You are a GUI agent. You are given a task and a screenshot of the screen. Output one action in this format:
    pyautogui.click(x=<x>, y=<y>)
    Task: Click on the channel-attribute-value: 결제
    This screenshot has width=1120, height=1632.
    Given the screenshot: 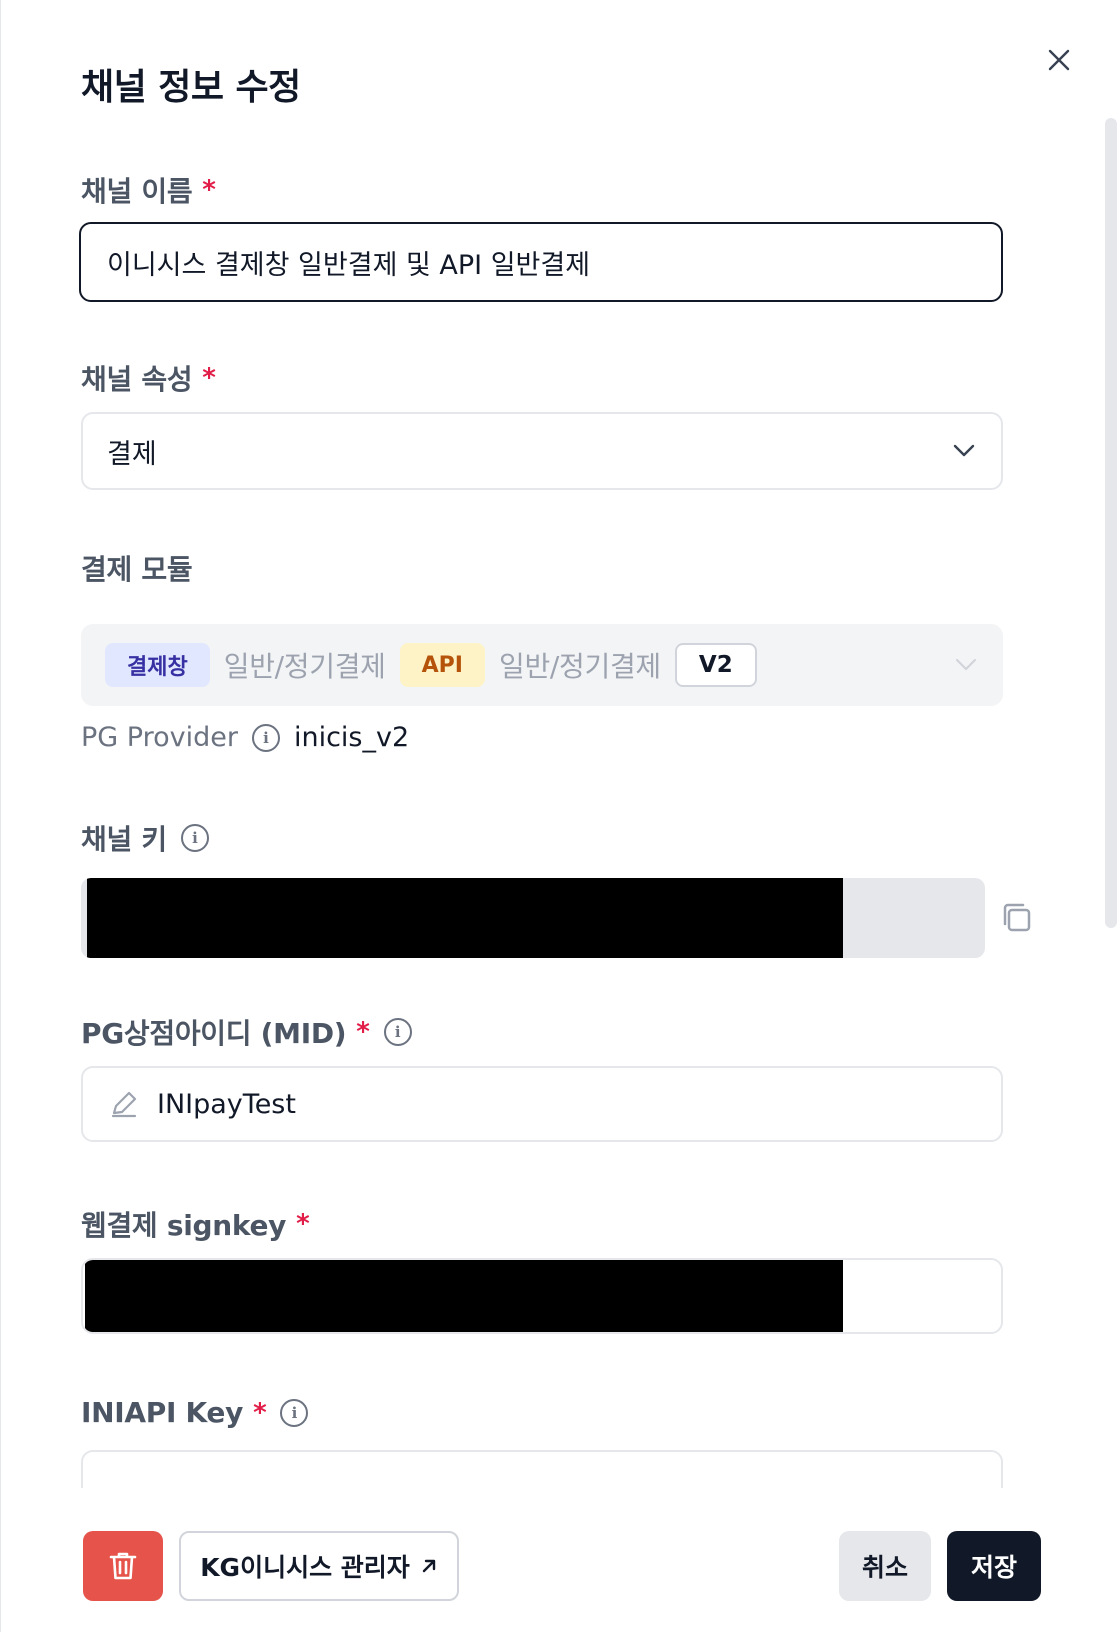 What is the action you would take?
    pyautogui.click(x=132, y=454)
    